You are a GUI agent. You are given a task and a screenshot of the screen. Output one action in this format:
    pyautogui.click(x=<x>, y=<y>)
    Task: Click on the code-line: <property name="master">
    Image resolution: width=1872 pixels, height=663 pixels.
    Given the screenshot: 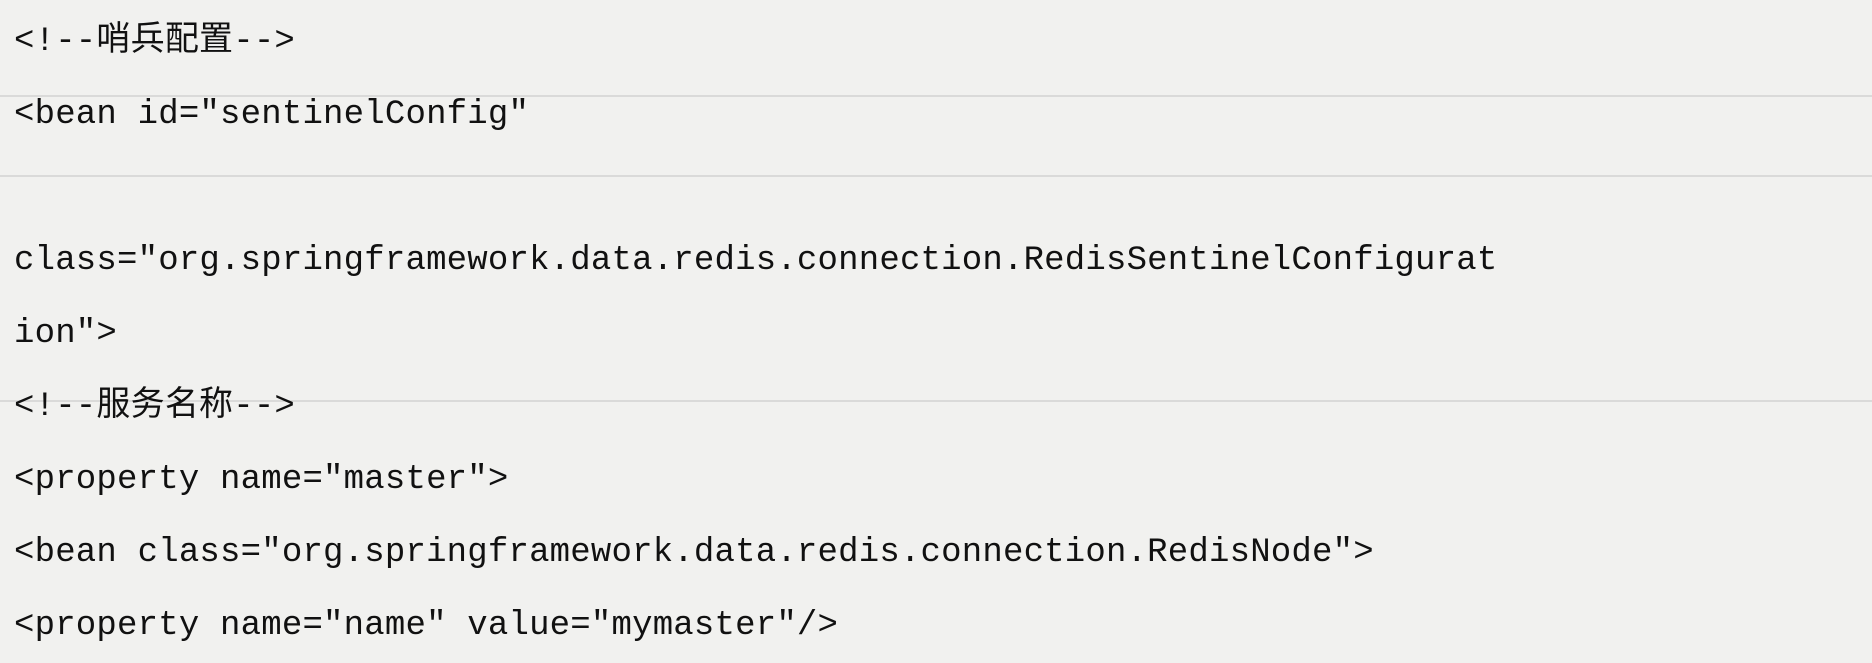 What is the action you would take?
    pyautogui.click(x=261, y=480)
    